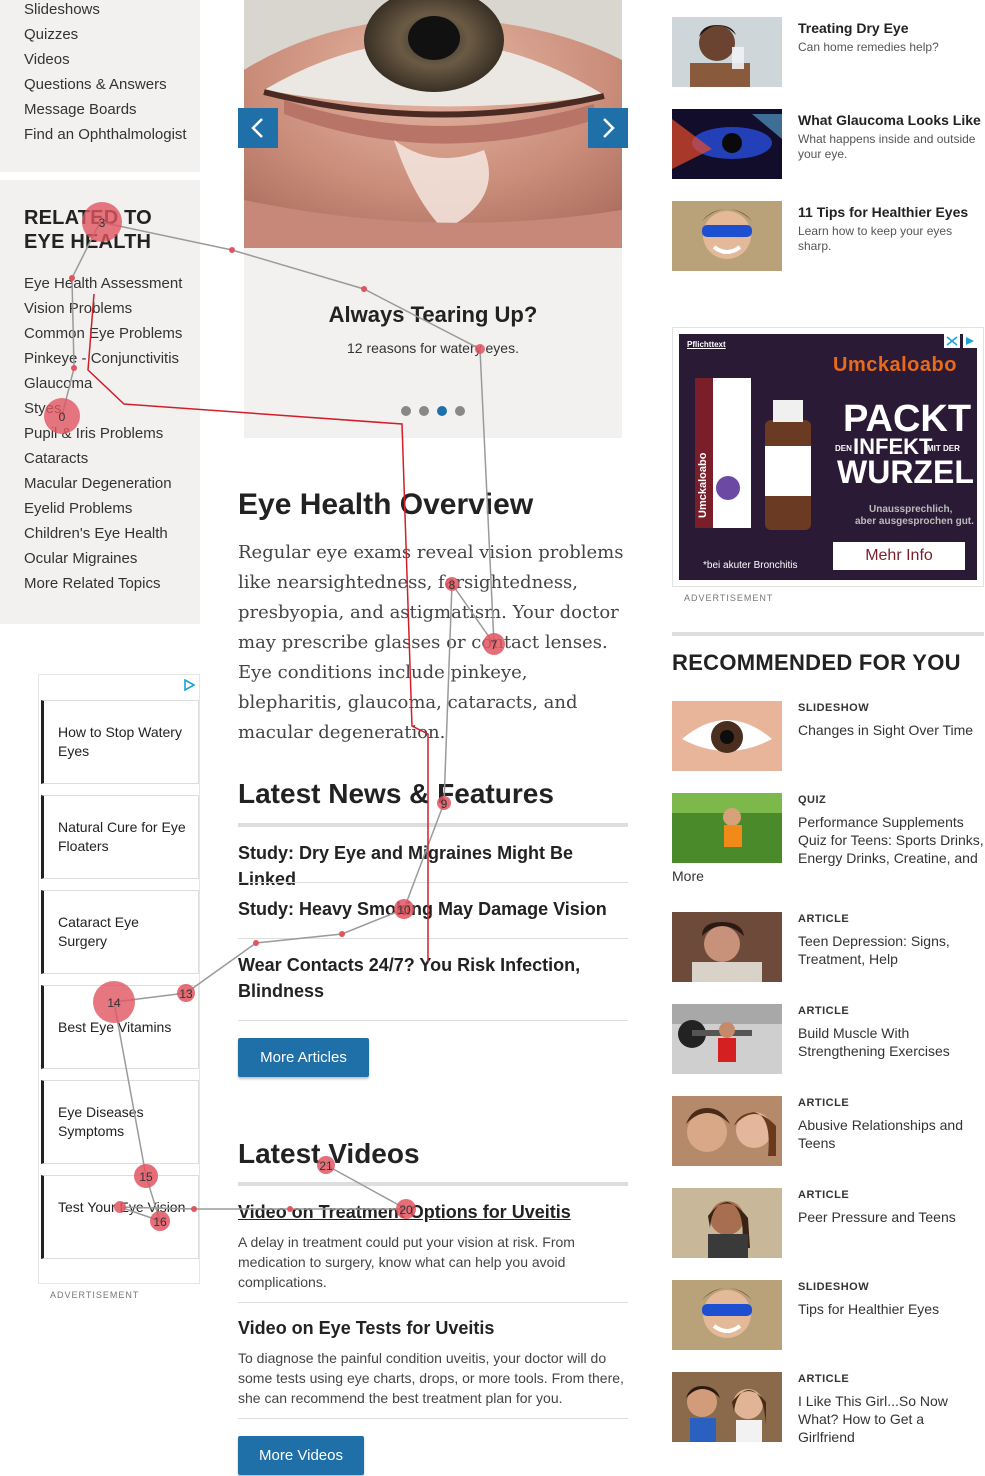 The image size is (985, 1476). What do you see at coordinates (103, 283) in the screenshot?
I see `related-item: Eye Health Assessment` at bounding box center [103, 283].